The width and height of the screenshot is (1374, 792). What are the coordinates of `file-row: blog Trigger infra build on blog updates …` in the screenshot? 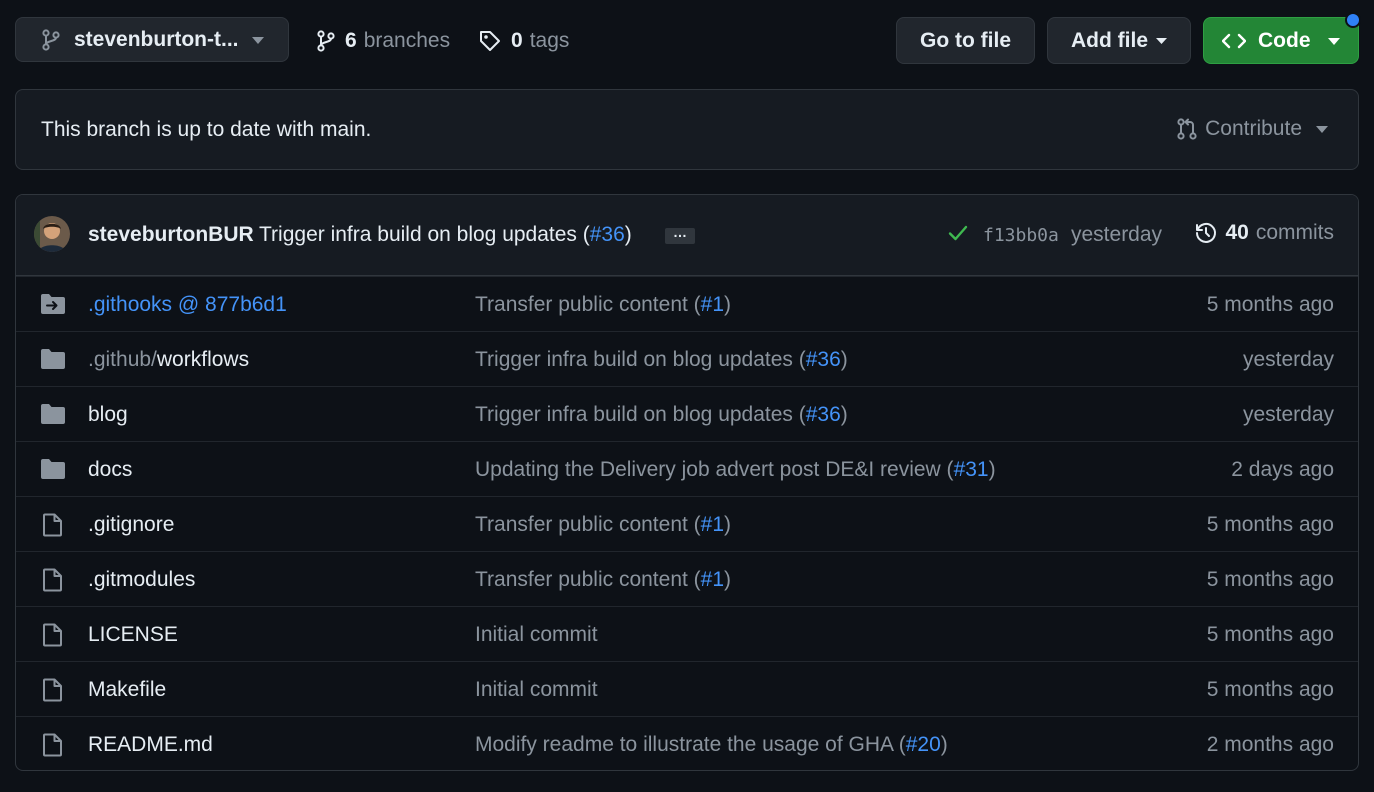 It's located at (687, 413).